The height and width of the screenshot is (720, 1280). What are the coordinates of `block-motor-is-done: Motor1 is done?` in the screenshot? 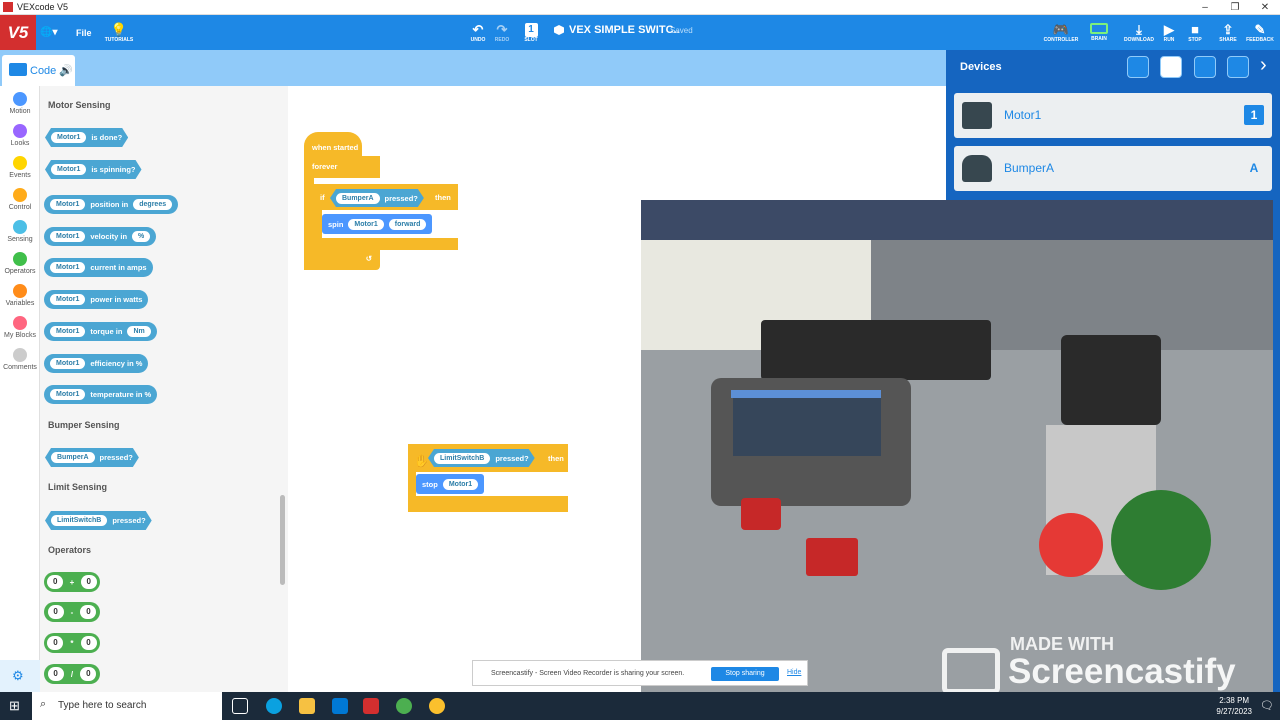 It's located at (86, 137).